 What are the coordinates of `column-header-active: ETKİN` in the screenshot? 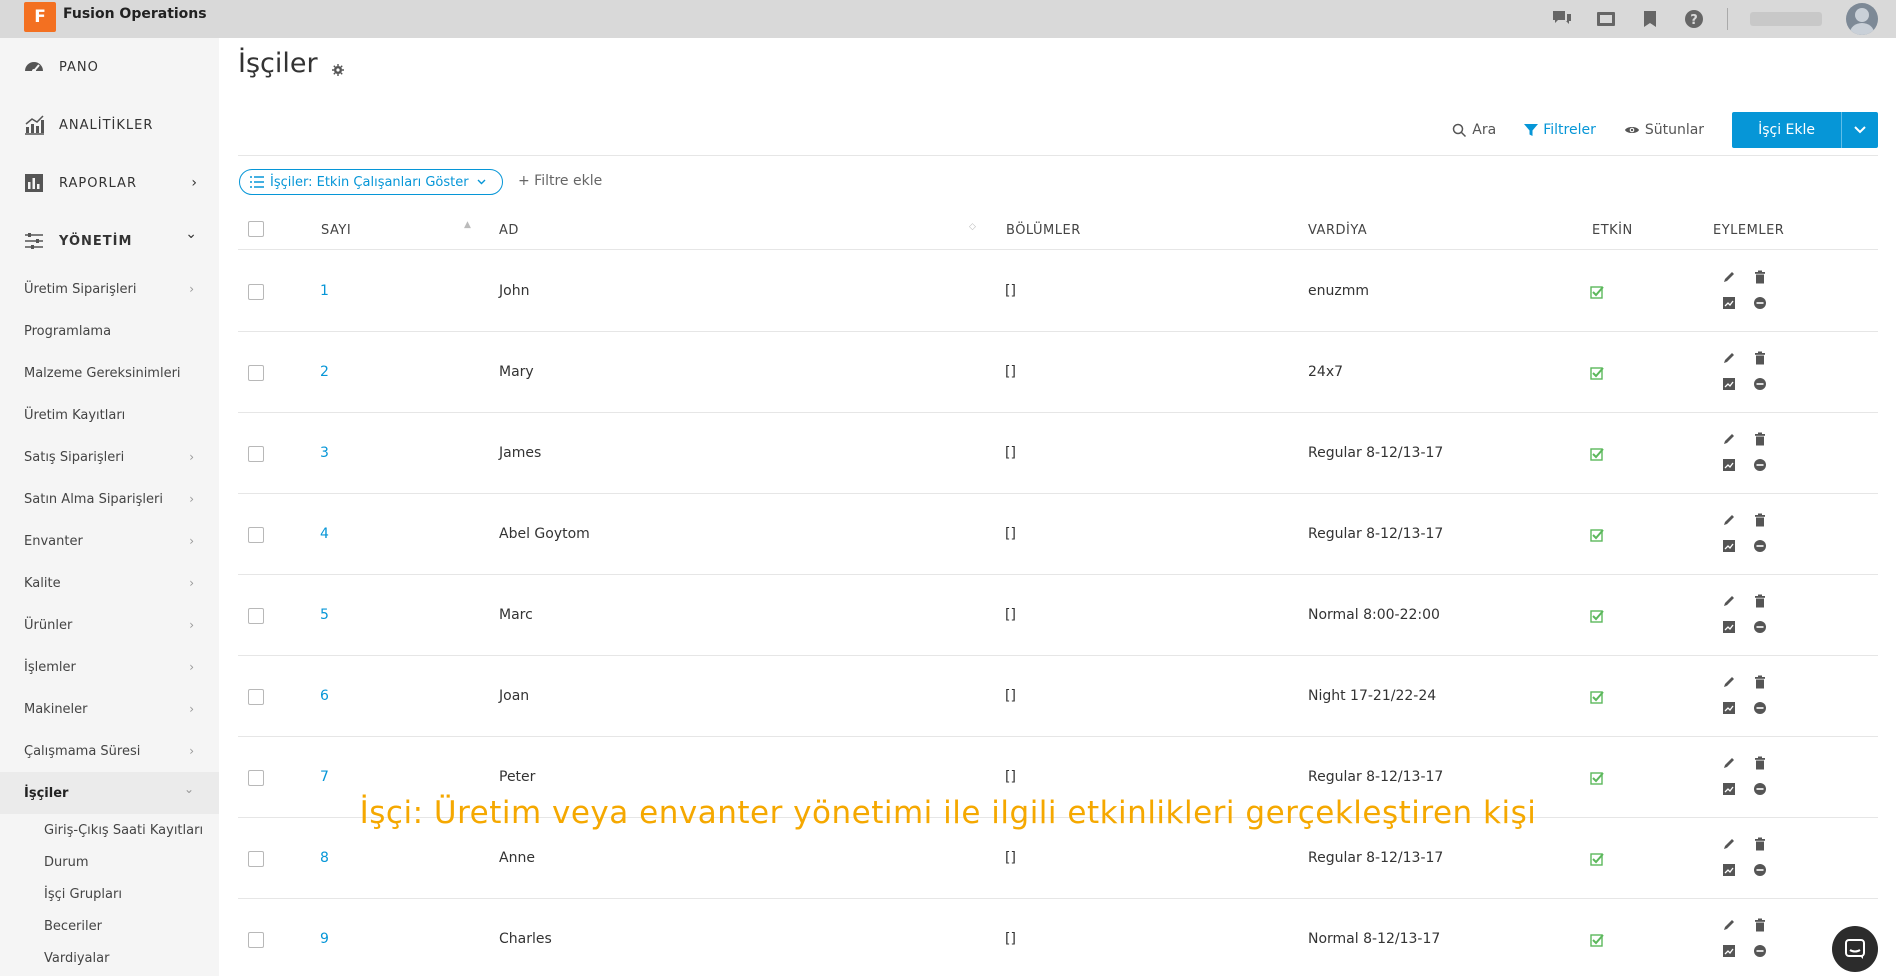 It's located at (1612, 230).